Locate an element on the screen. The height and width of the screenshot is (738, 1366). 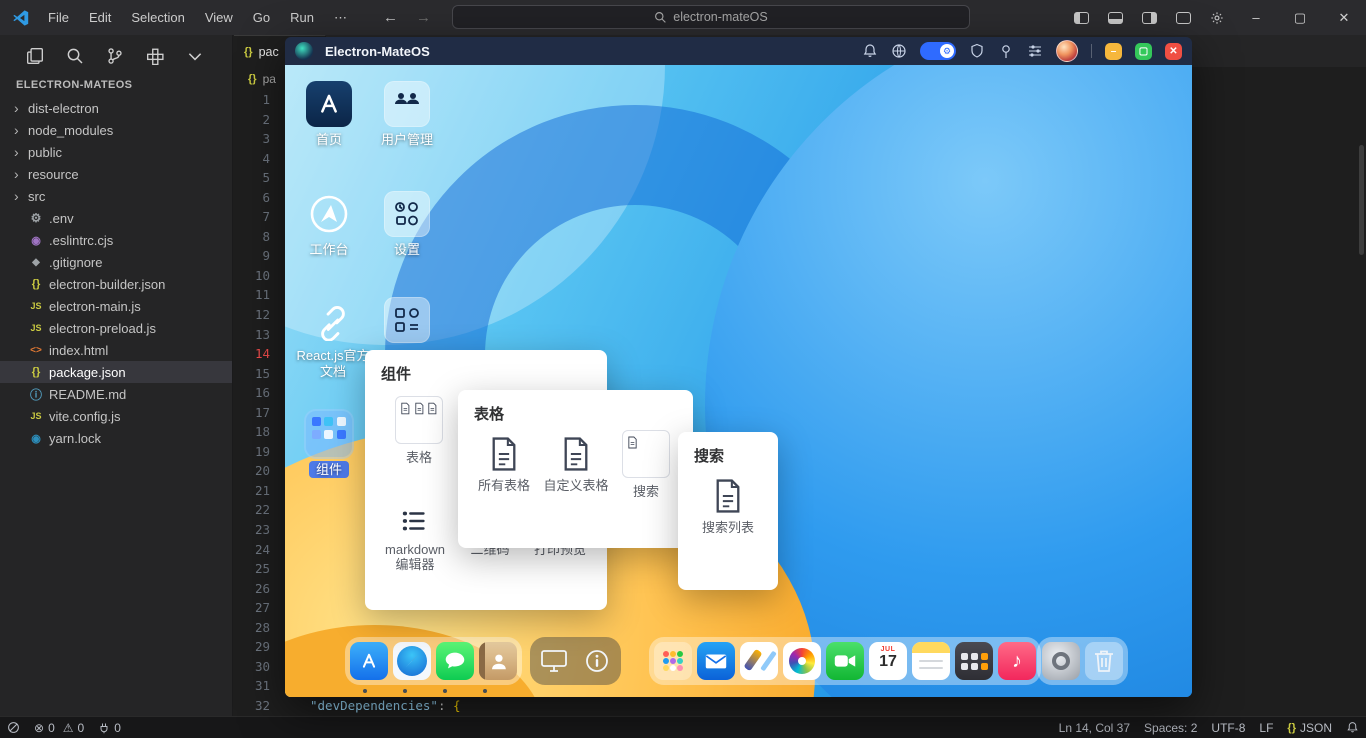
toggle-sidebar-icon is located at coordinates (1081, 17).